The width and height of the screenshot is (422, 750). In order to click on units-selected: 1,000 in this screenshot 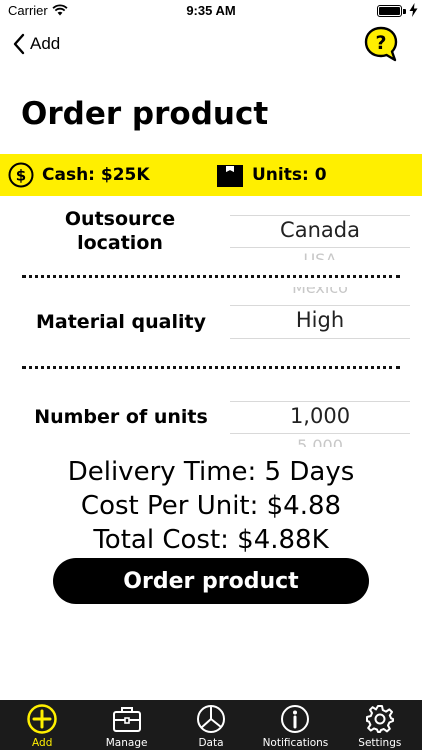, I will do `click(320, 416)`.